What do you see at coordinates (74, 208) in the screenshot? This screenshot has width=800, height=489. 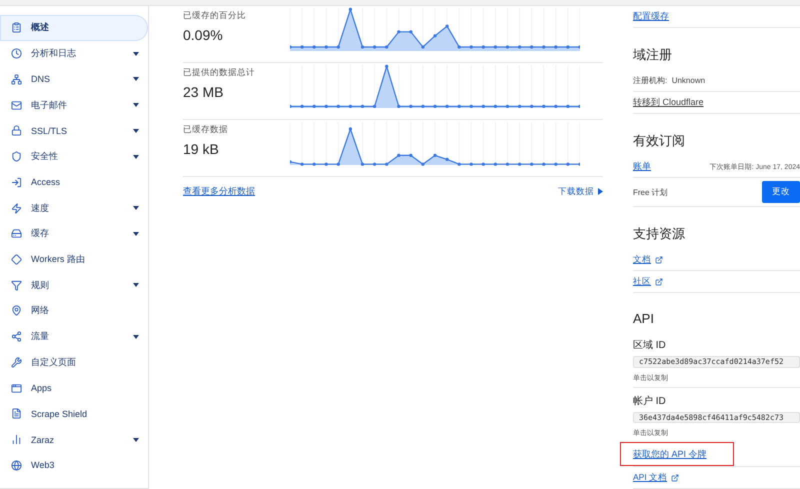 I see `sidebar-item: 速度` at bounding box center [74, 208].